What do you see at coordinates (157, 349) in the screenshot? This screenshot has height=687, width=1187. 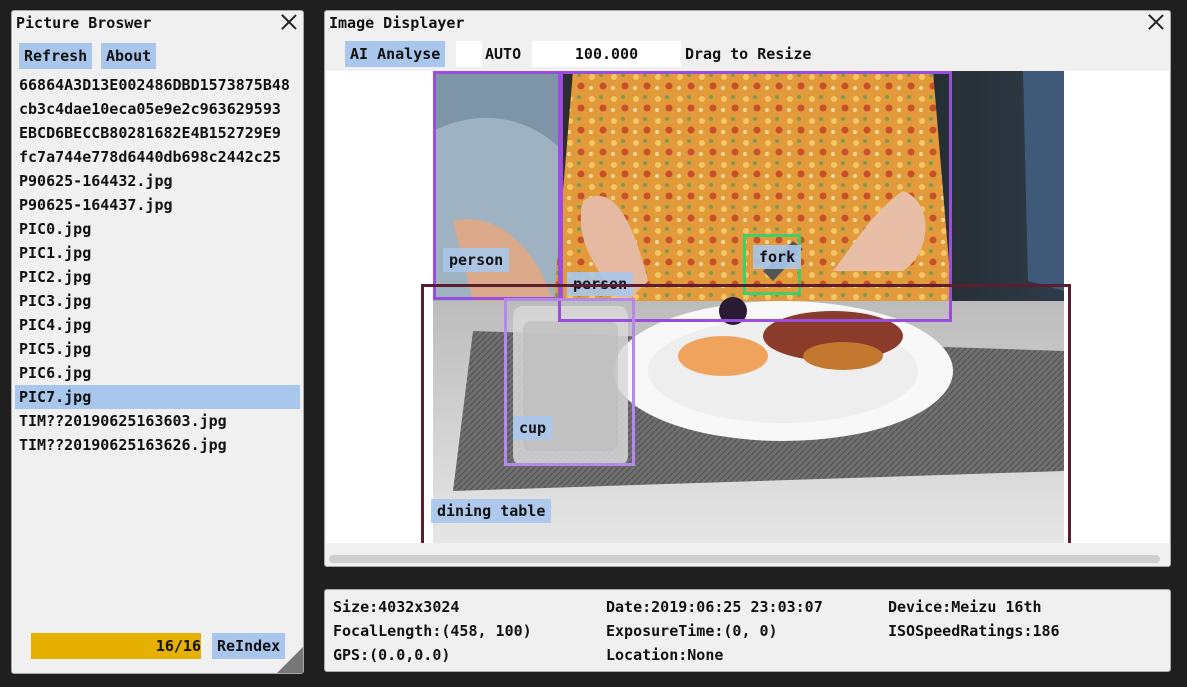 I see `file-list-item: PIC5.jpg` at bounding box center [157, 349].